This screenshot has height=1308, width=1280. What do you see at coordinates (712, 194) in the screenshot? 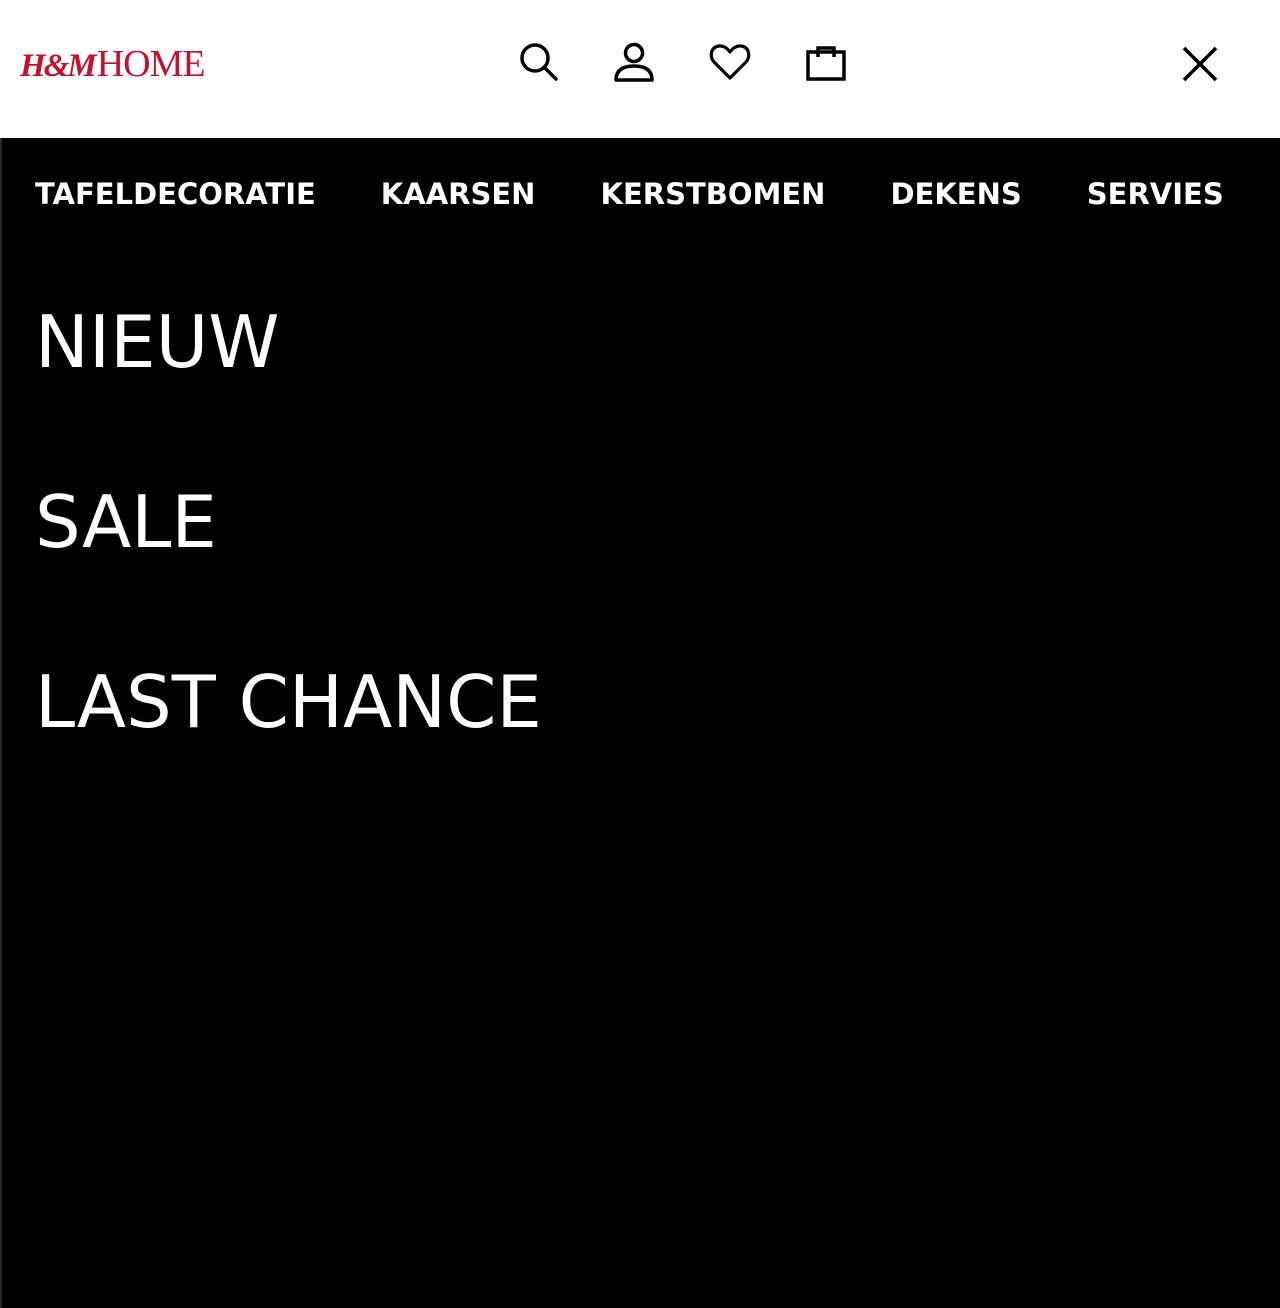
I see `category-link-kerstbomen: KERSTBOMEN` at bounding box center [712, 194].